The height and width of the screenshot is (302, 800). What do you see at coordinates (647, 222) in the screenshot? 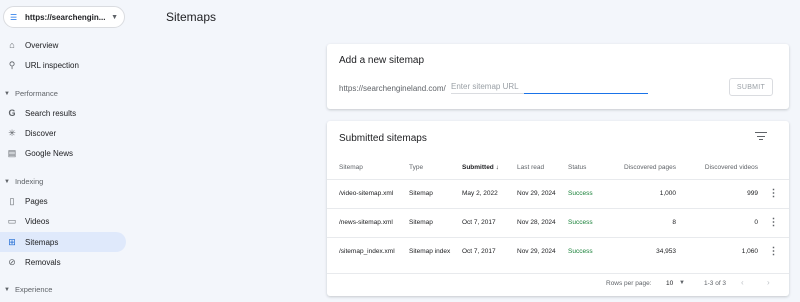
I see `cell-pages: 8` at bounding box center [647, 222].